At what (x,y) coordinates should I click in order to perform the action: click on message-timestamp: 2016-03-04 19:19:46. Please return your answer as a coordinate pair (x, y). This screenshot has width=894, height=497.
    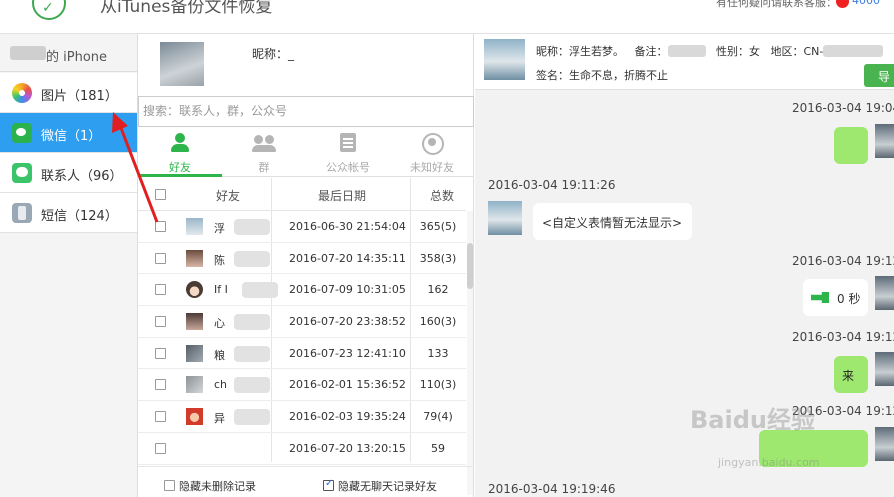
    Looking at the image, I should click on (552, 489).